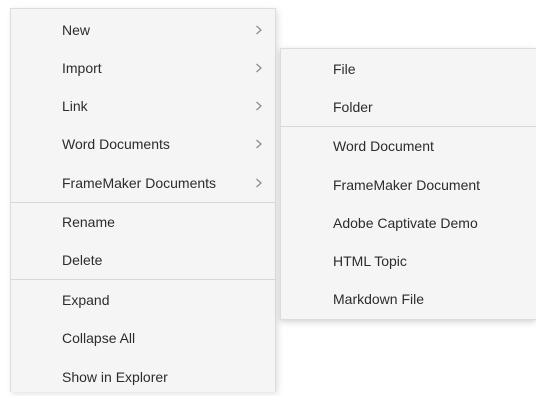 Image resolution: width=536 pixels, height=396 pixels. Describe the element at coordinates (116, 144) in the screenshot. I see `menu-item-label: Word Documents` at that location.